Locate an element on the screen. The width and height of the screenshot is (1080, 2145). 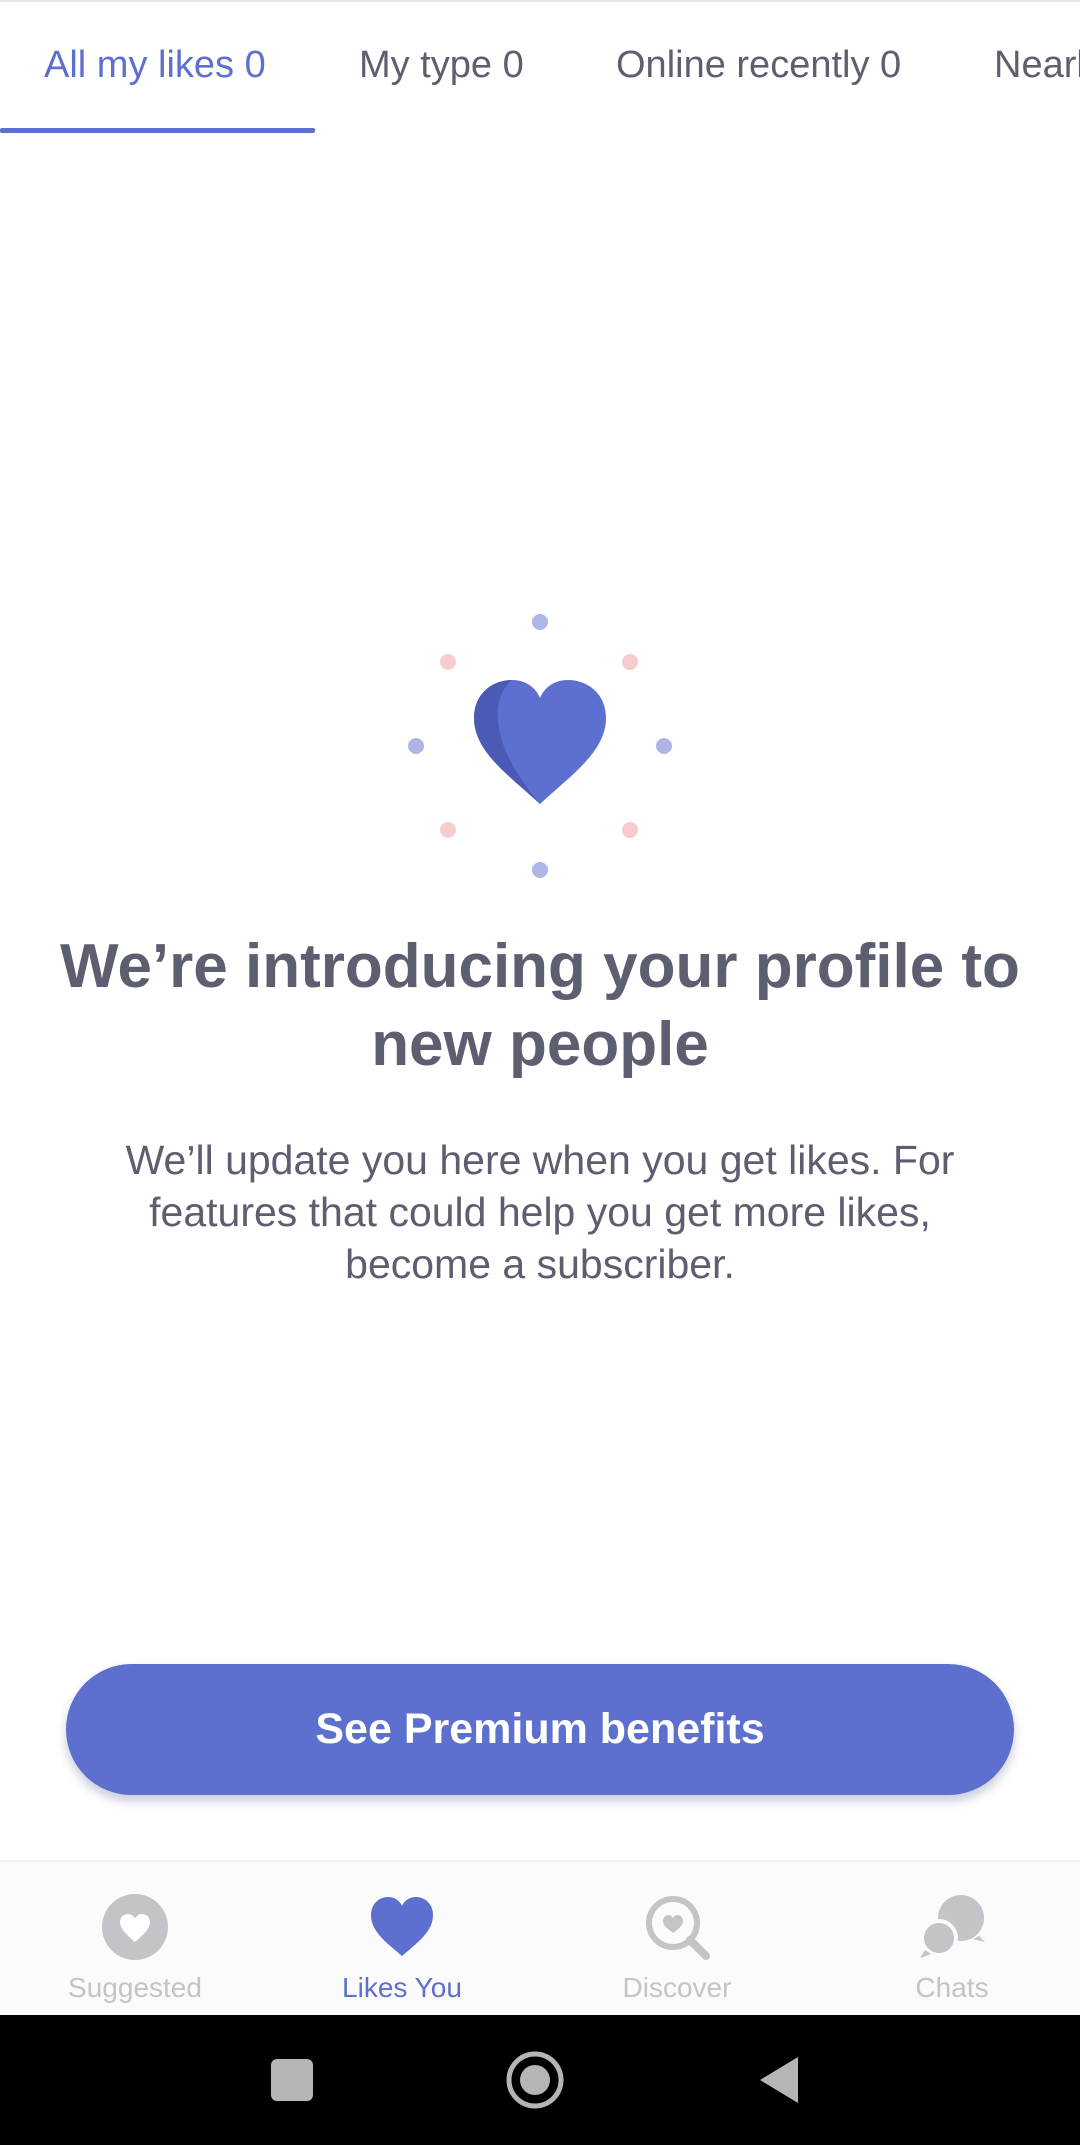
tab-my-type: My type 0 is located at coordinates (441, 65).